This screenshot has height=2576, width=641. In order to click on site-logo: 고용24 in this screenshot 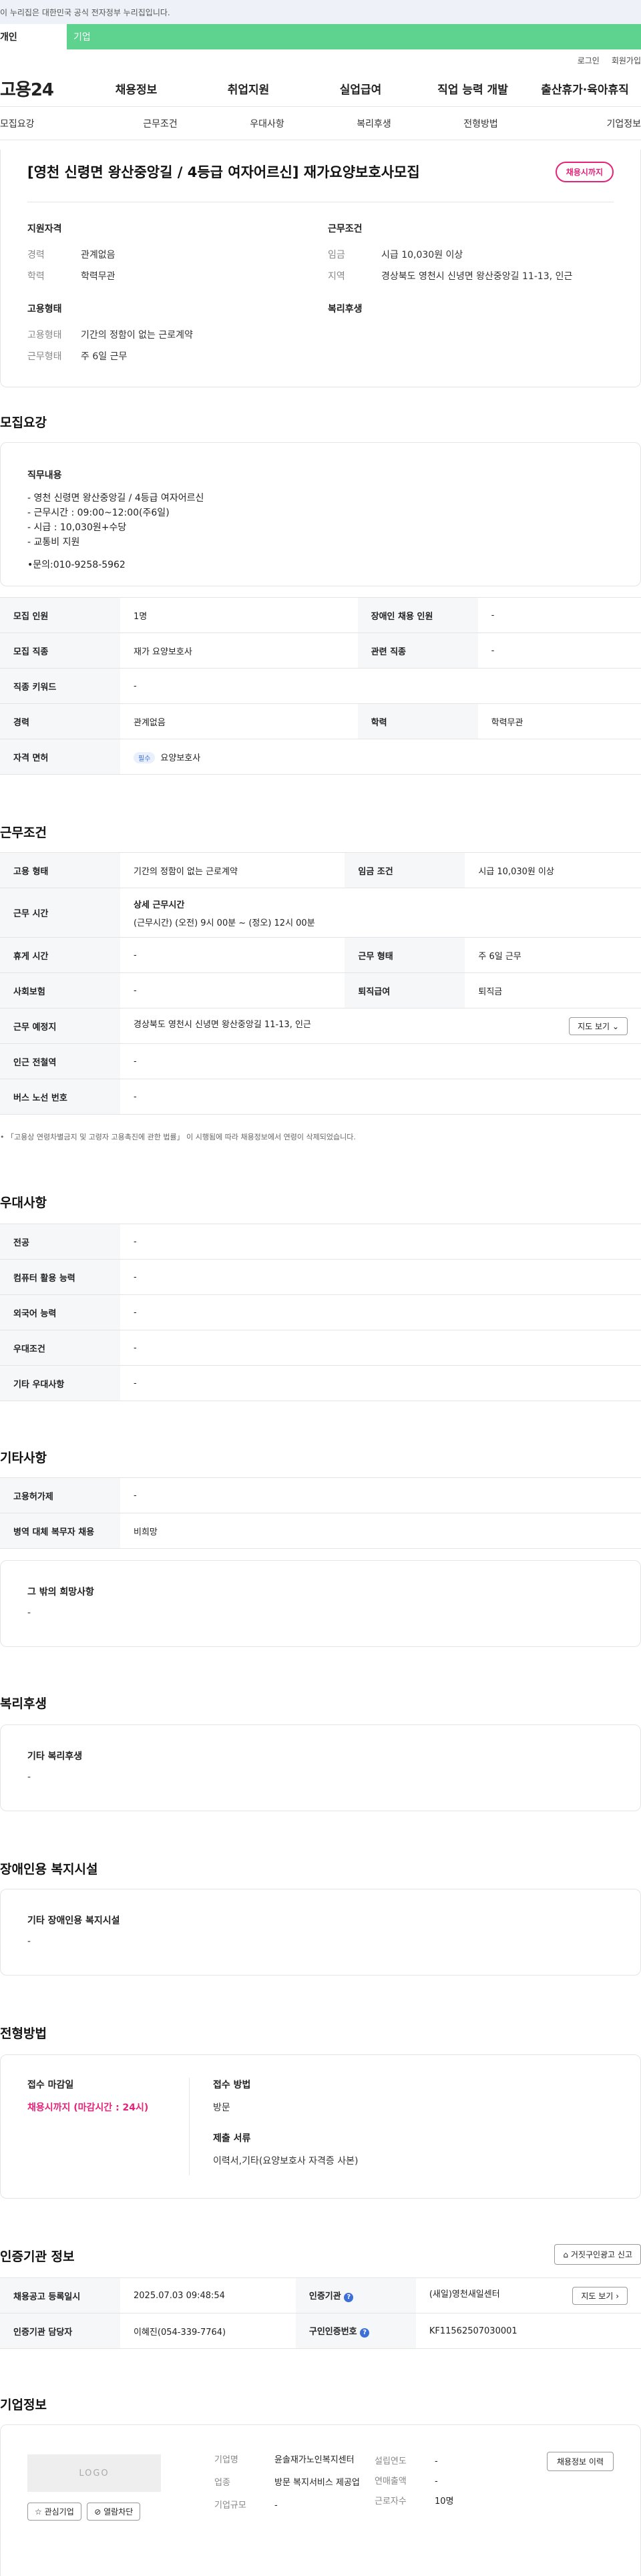, I will do `click(40, 88)`.